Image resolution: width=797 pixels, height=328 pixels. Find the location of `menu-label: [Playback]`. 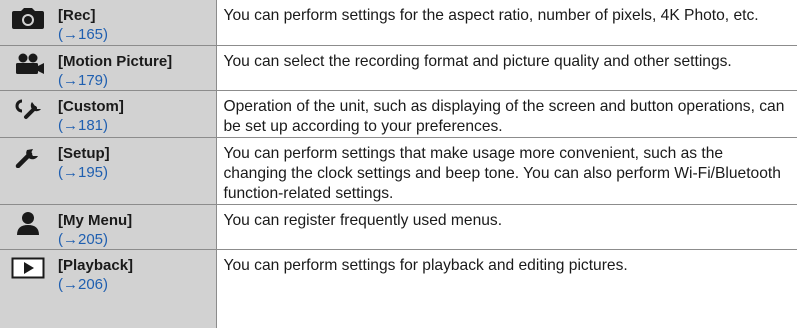

menu-label: [Playback] is located at coordinates (96, 265).